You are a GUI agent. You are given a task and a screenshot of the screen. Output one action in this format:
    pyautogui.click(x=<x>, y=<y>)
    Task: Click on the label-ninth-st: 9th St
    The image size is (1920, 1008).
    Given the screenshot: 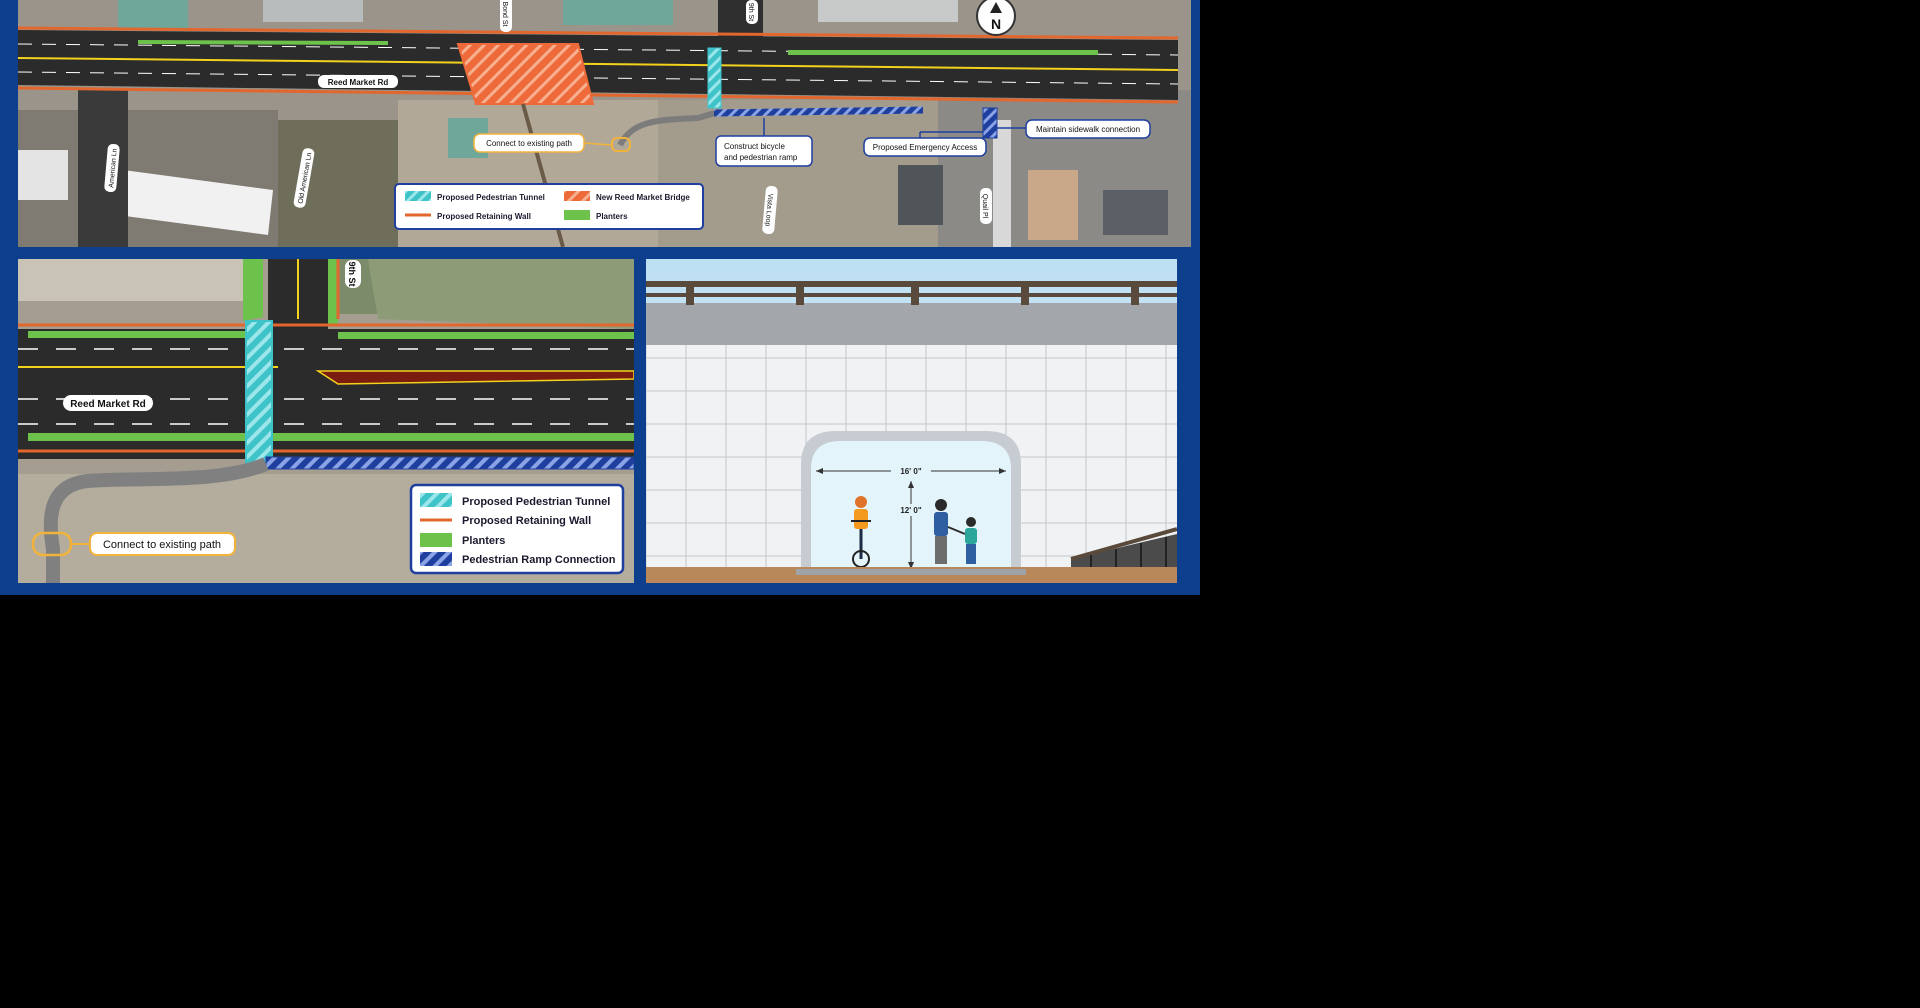 What is the action you would take?
    pyautogui.click(x=752, y=12)
    